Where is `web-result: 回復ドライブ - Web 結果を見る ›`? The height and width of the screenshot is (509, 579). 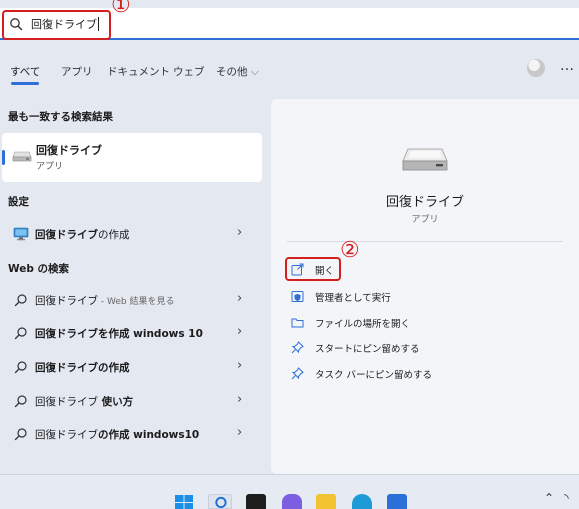
web-result: 回復ドライブ - Web 結果を見る › is located at coordinates (132, 300).